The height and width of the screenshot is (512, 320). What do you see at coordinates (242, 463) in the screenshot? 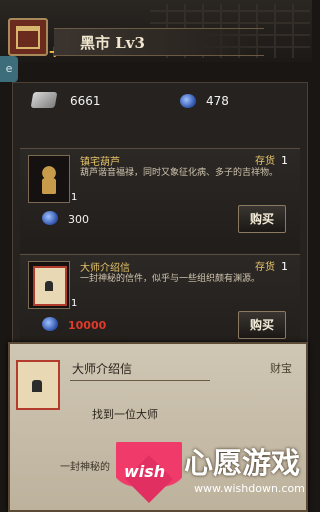
I see `watermark-brand: 心愿游戏` at bounding box center [242, 463].